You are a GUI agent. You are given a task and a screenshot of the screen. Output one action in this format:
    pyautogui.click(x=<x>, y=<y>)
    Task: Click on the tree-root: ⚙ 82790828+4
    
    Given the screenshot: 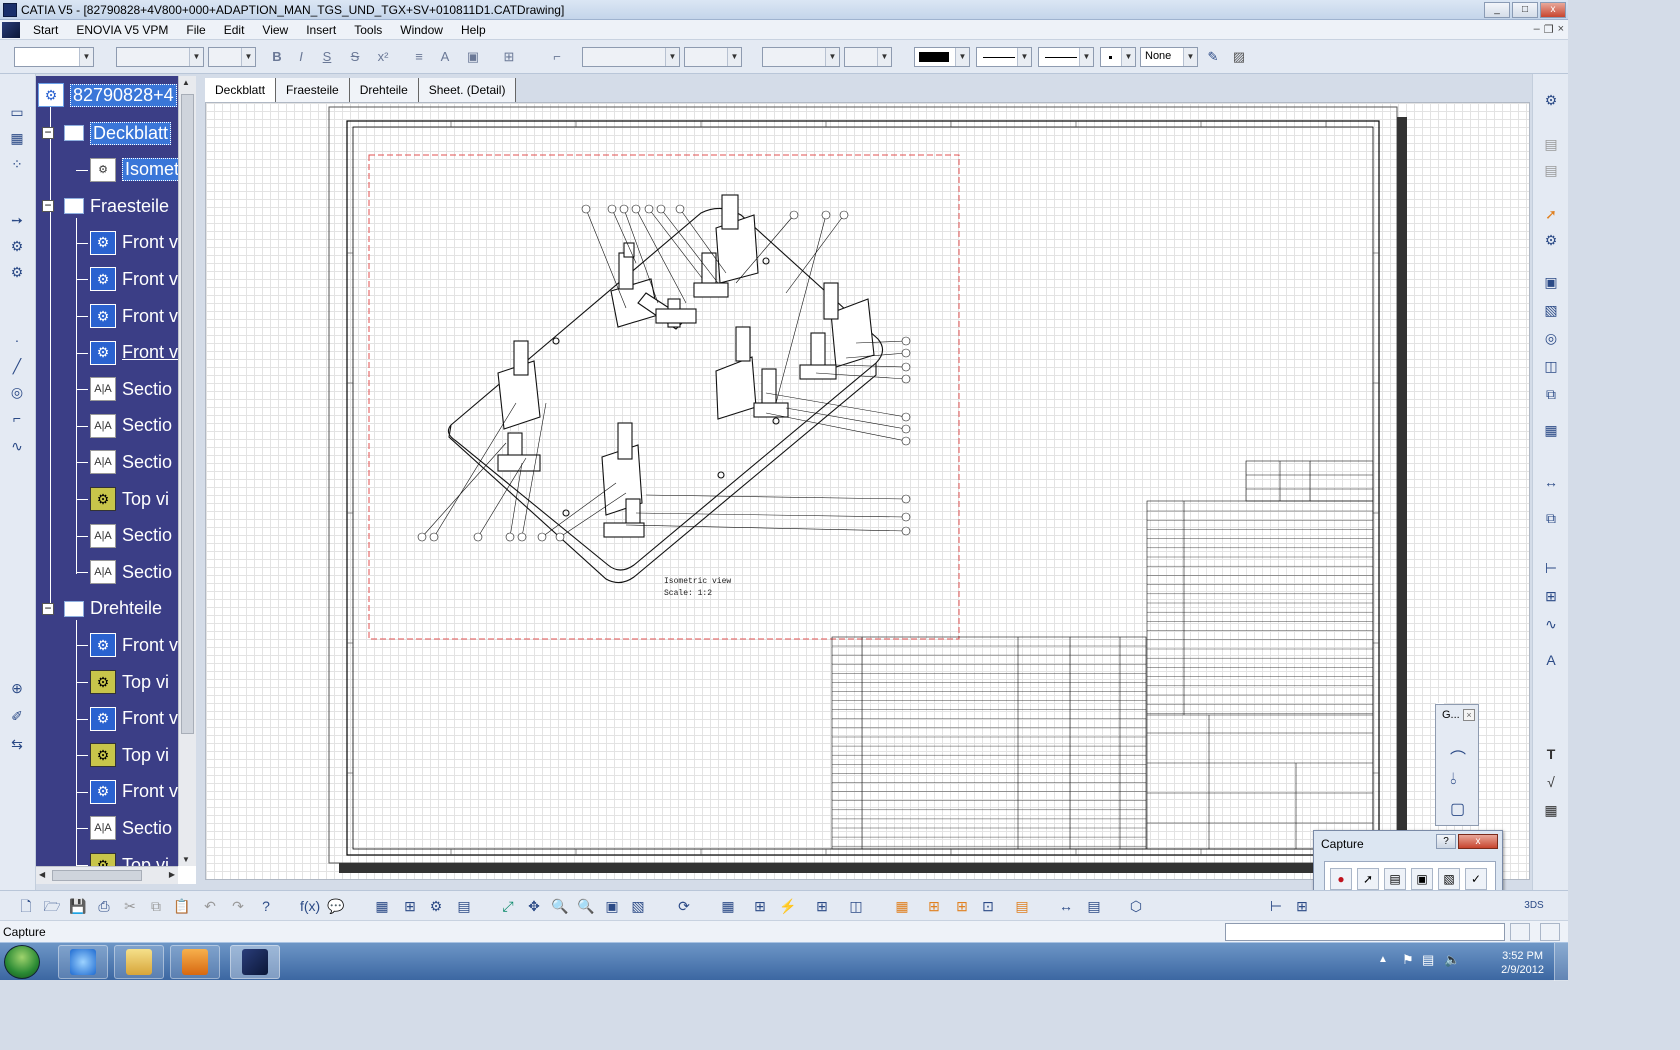 What is the action you would take?
    pyautogui.click(x=107, y=95)
    